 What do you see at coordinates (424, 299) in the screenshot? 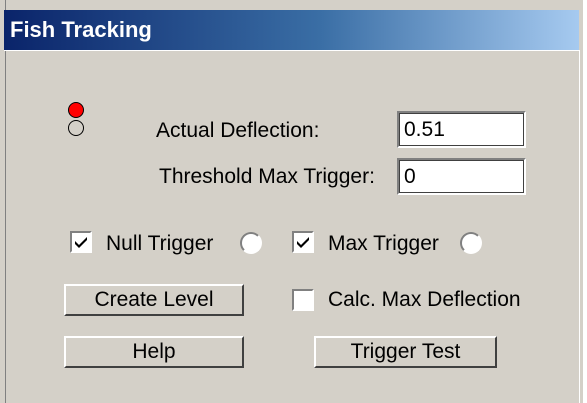
I see `calc-max-deflection-label: Calc. Max Deflection` at bounding box center [424, 299].